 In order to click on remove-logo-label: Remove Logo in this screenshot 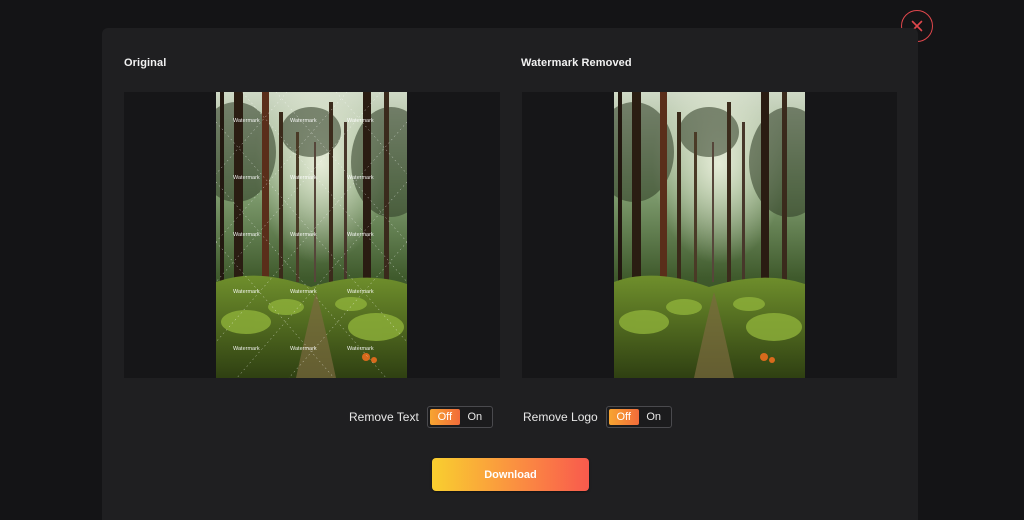, I will do `click(560, 417)`.